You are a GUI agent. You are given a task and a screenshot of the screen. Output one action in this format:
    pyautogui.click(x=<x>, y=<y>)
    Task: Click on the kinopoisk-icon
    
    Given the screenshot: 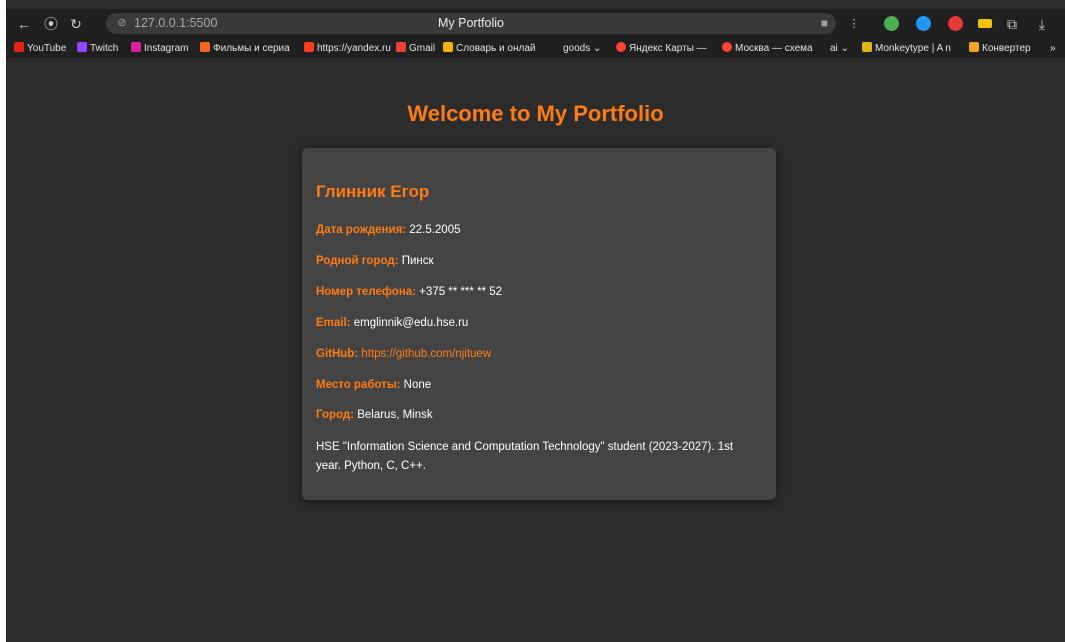 What is the action you would take?
    pyautogui.click(x=205, y=47)
    